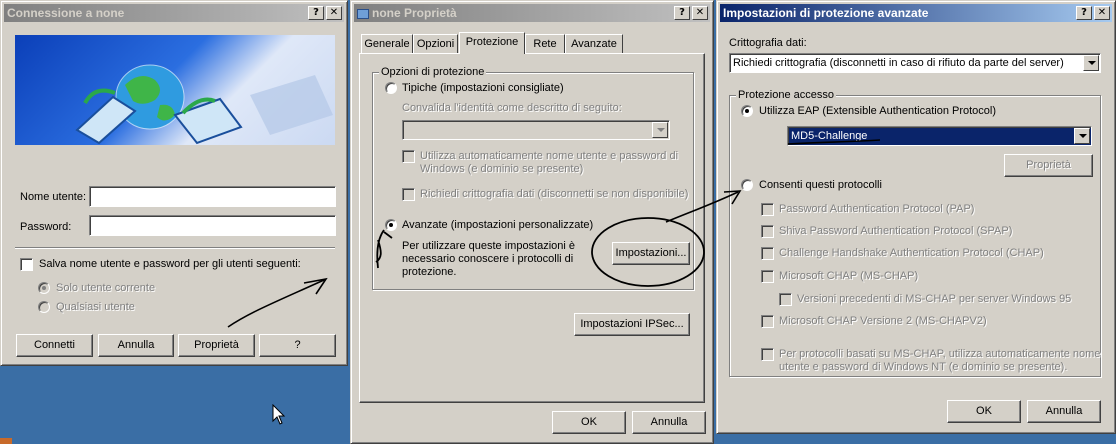  I want to click on auto-windows-login-label-2: Windows (e dominio se presente), so click(502, 169).